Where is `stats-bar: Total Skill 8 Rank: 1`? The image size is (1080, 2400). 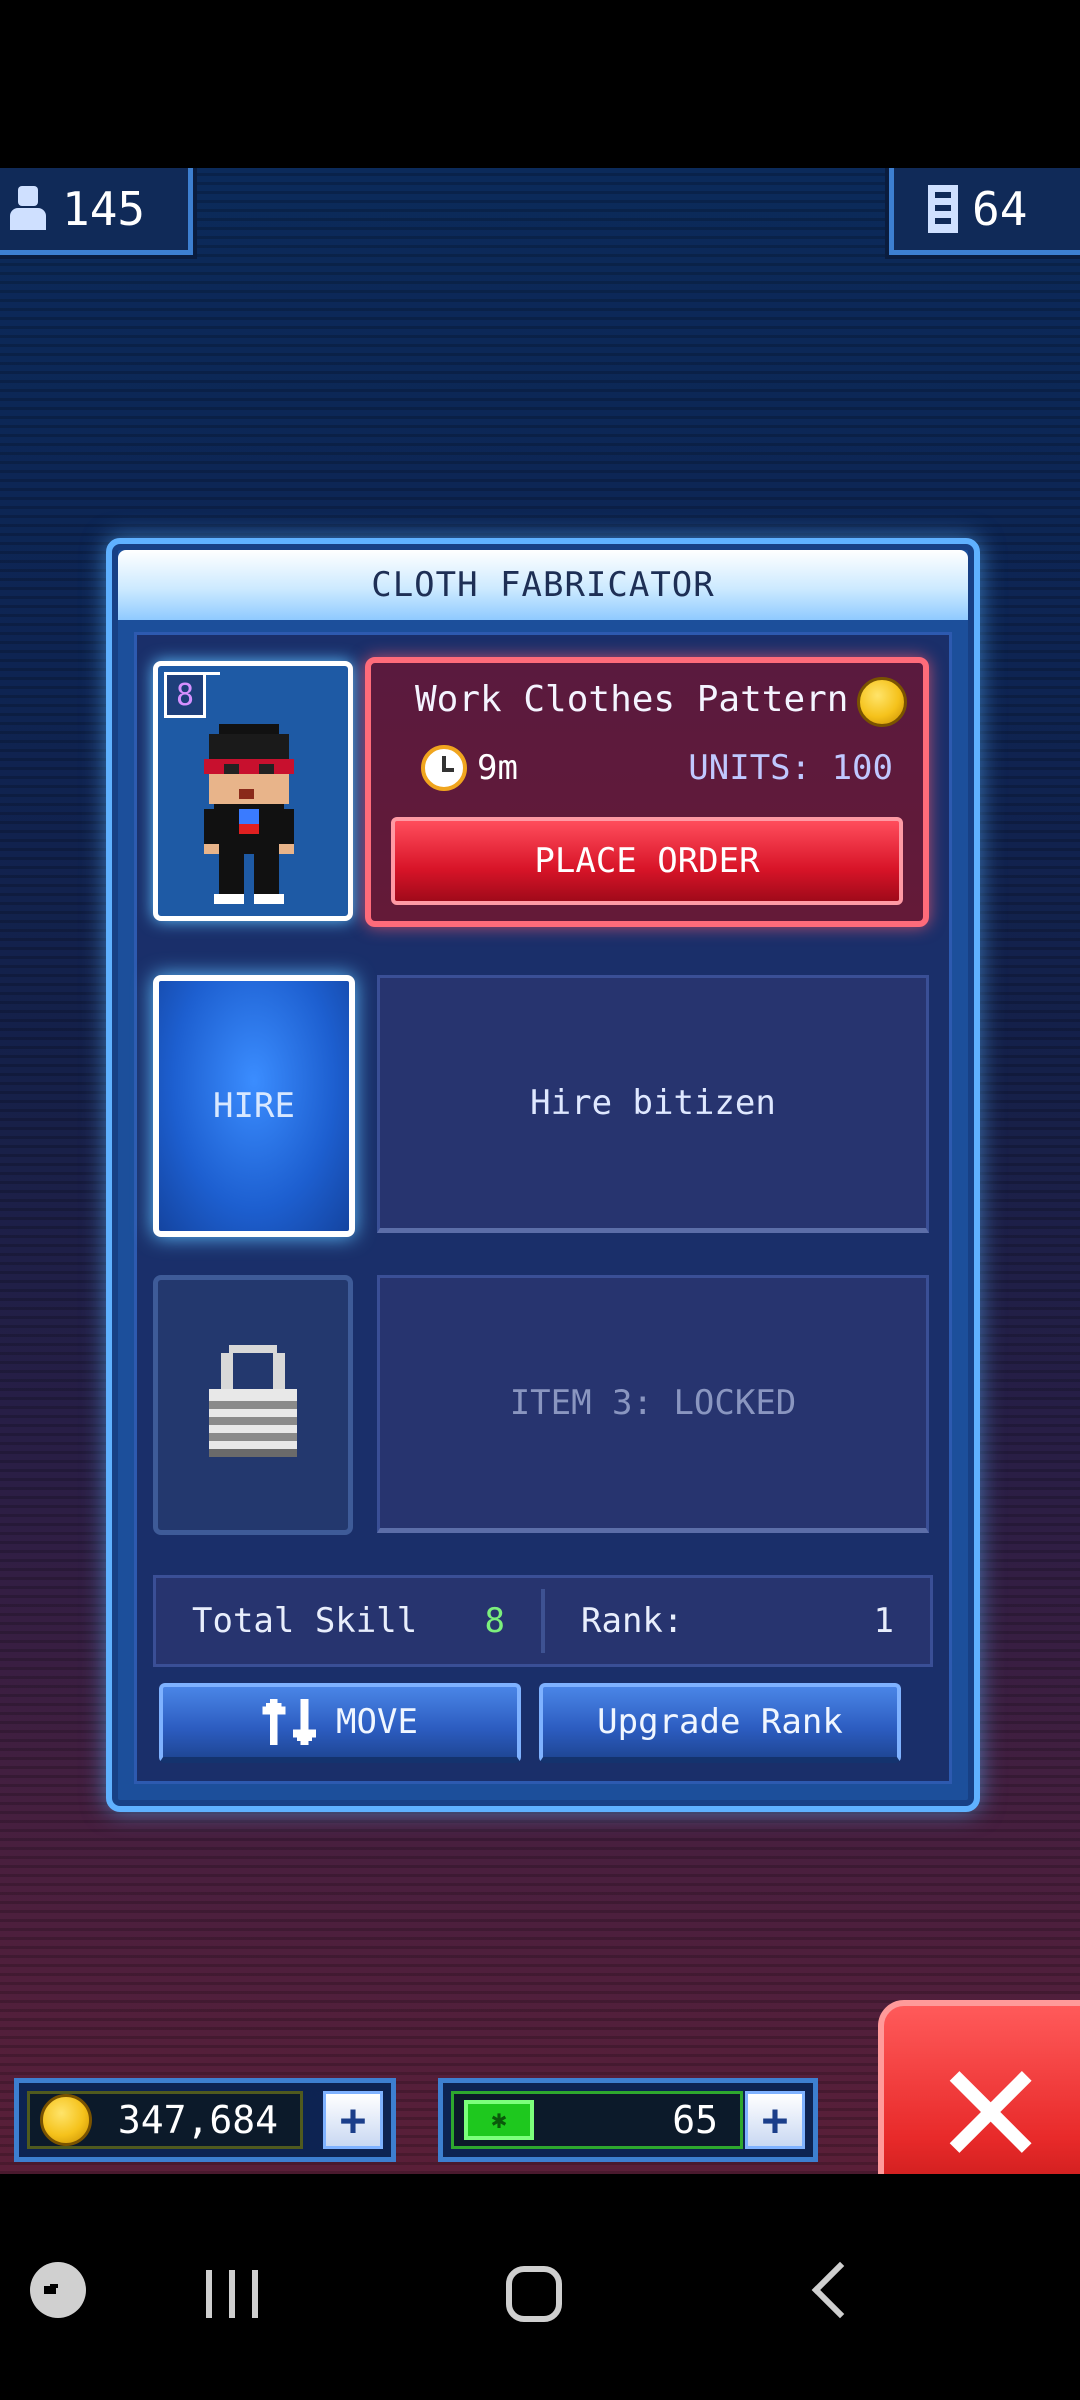
stats-bar: Total Skill 8 Rank: 1 is located at coordinates (543, 1621).